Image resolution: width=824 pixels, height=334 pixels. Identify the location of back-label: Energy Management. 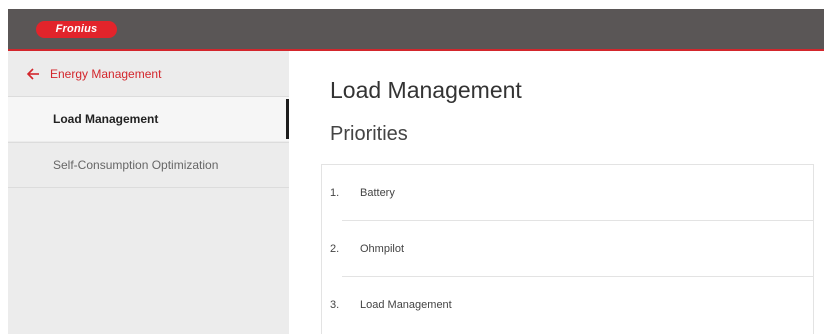
(106, 74).